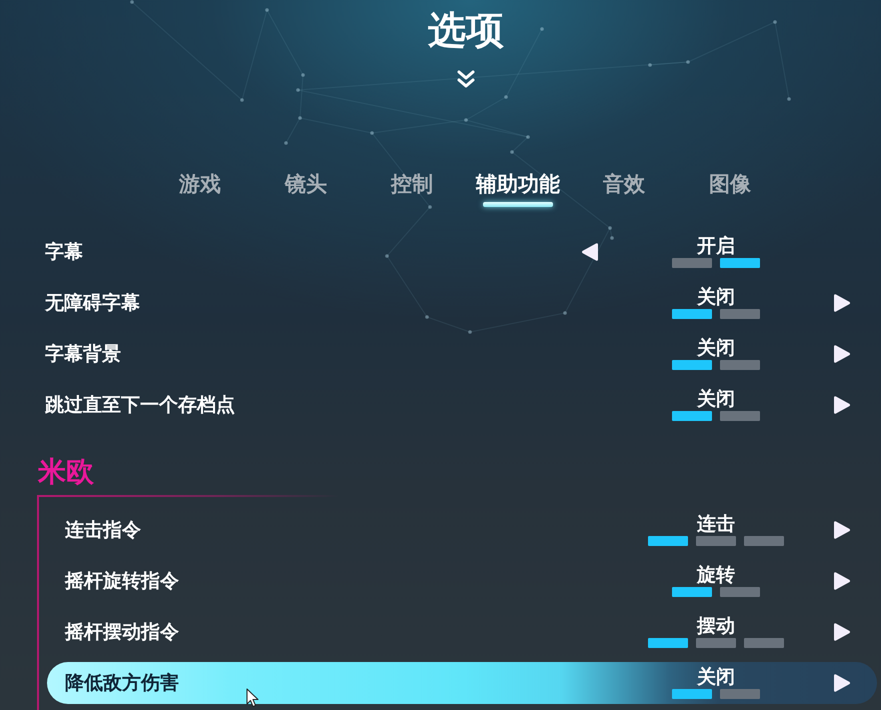 This screenshot has height=710, width=881. What do you see at coordinates (306, 189) in the screenshot?
I see `tab: 镜头` at bounding box center [306, 189].